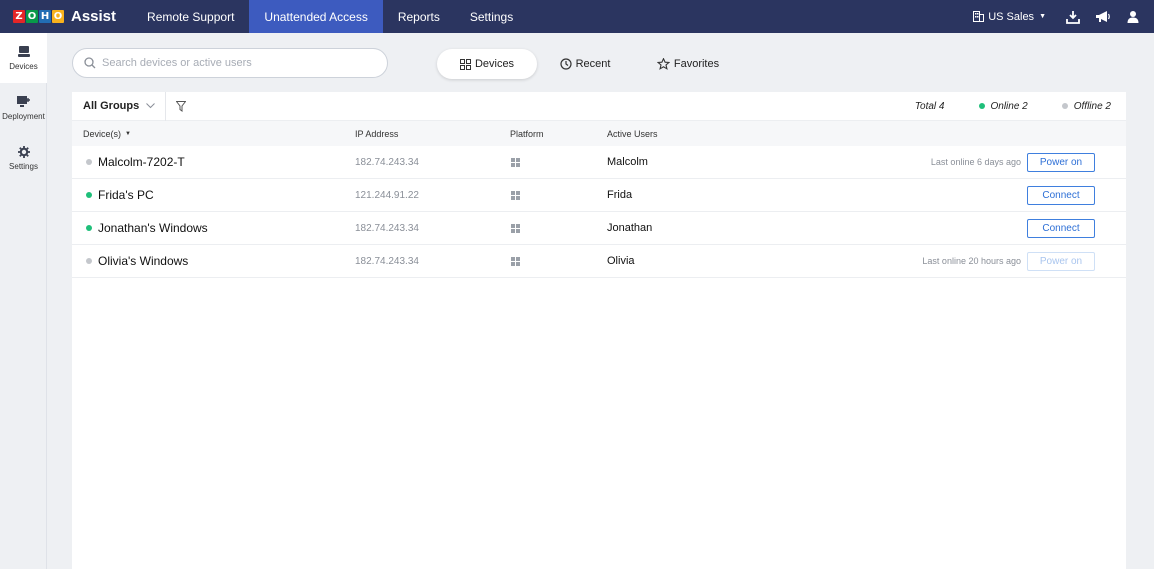 Image resolution: width=1154 pixels, height=569 pixels. Describe the element at coordinates (23, 301) in the screenshot. I see `left-rail: Devices Deployment Settings` at that location.